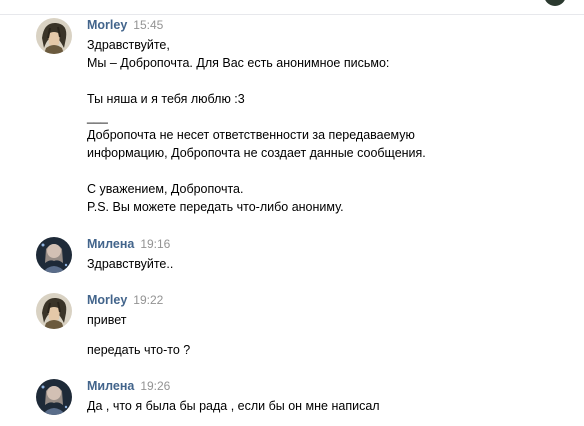 This screenshot has height=426, width=584. I want to click on message-line: Здравствуйте.., so click(130, 264).